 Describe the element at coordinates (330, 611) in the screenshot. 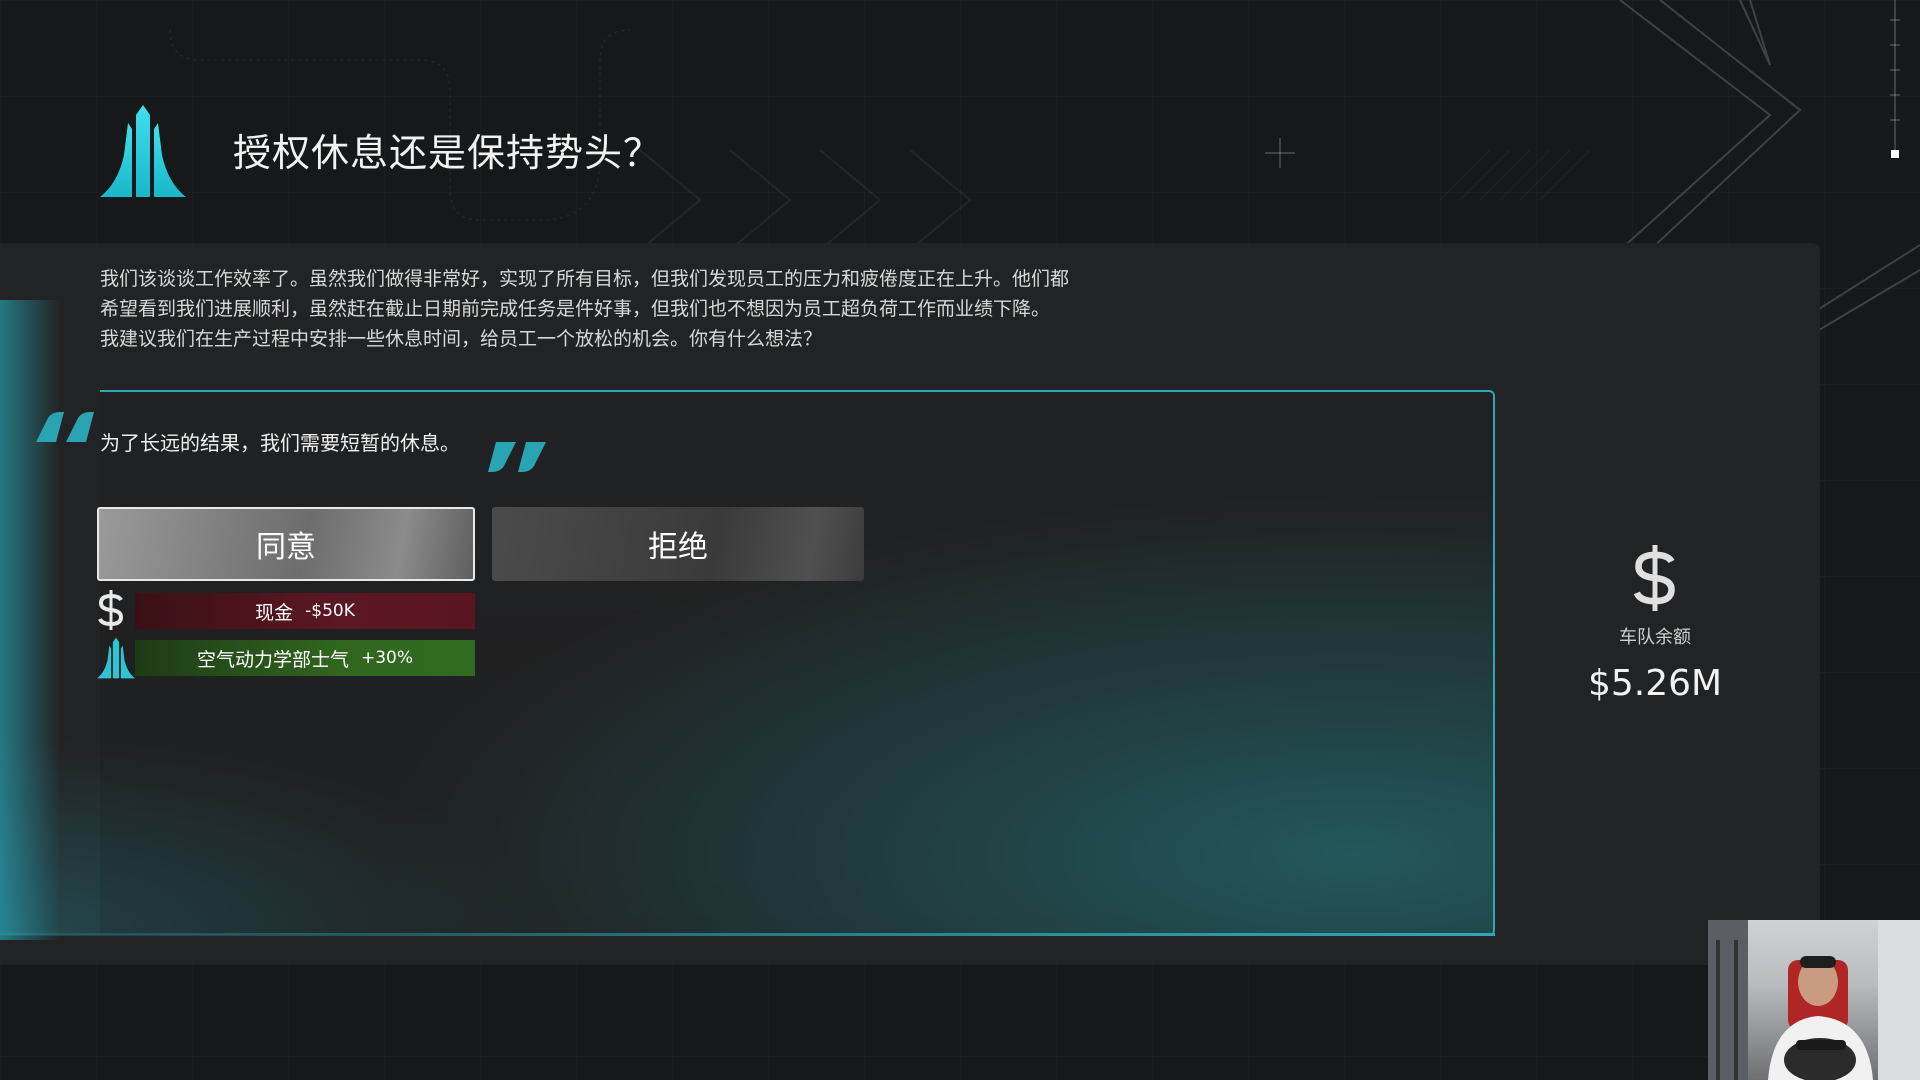

I see `cash-effect-value: -$50K` at that location.